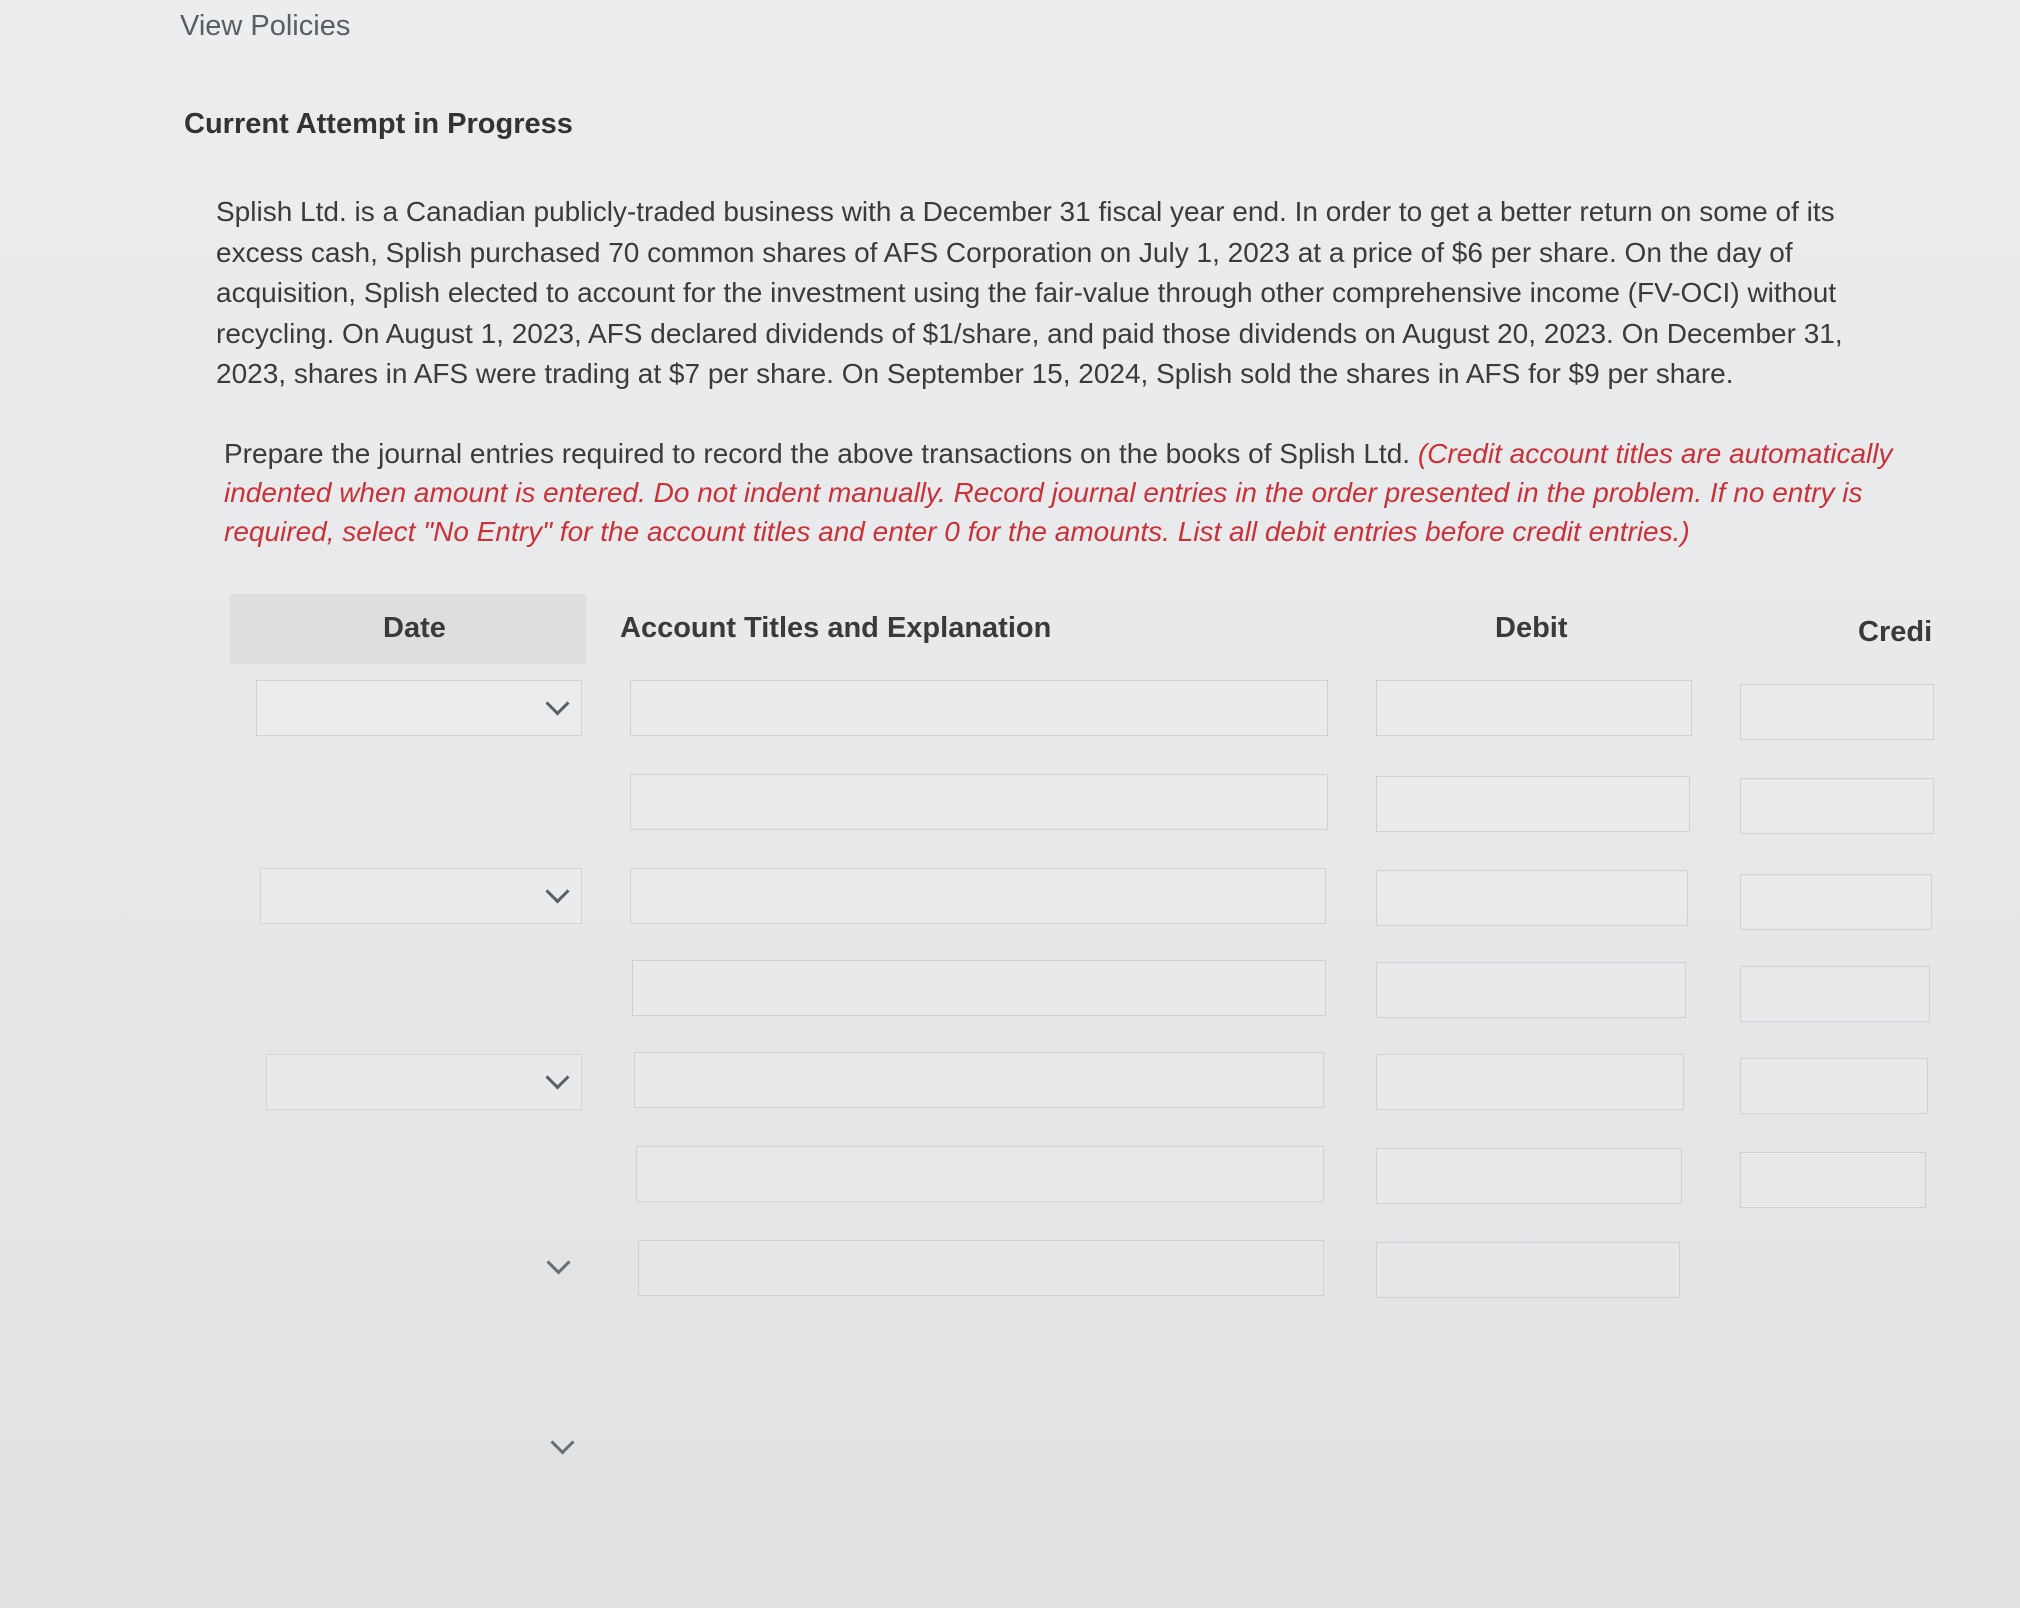 The height and width of the screenshot is (1608, 2020). I want to click on date-column-header: Date, so click(414, 628).